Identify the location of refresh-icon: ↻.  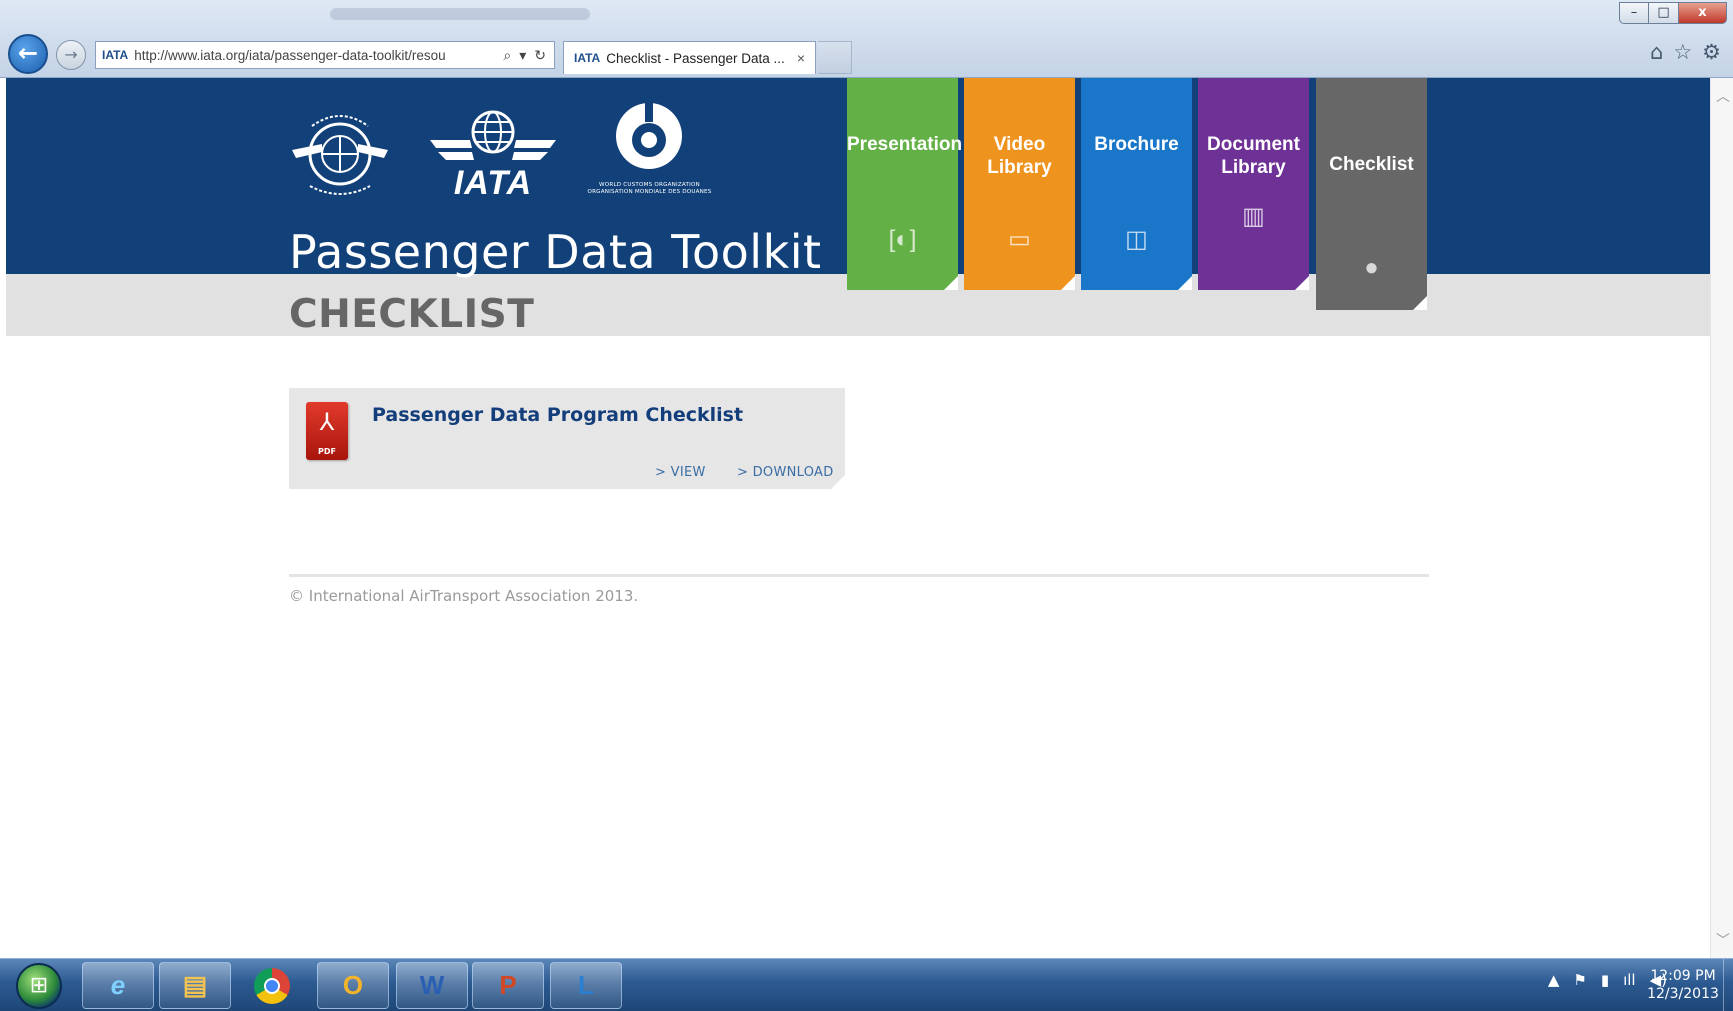
(540, 55).